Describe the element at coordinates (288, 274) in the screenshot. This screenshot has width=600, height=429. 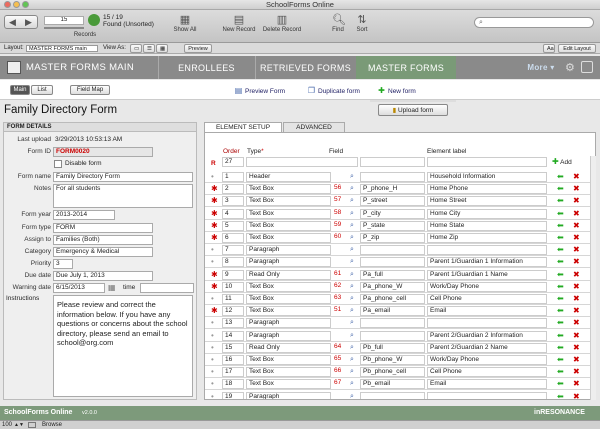
I see `type-cell: Read Only` at that location.